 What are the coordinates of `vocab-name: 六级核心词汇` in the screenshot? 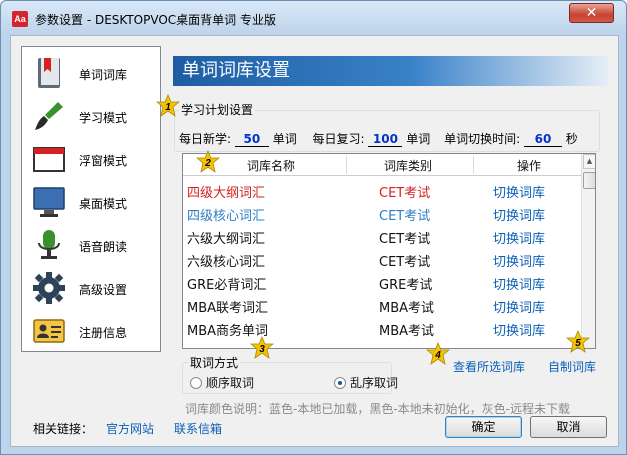 It's located at (226, 262).